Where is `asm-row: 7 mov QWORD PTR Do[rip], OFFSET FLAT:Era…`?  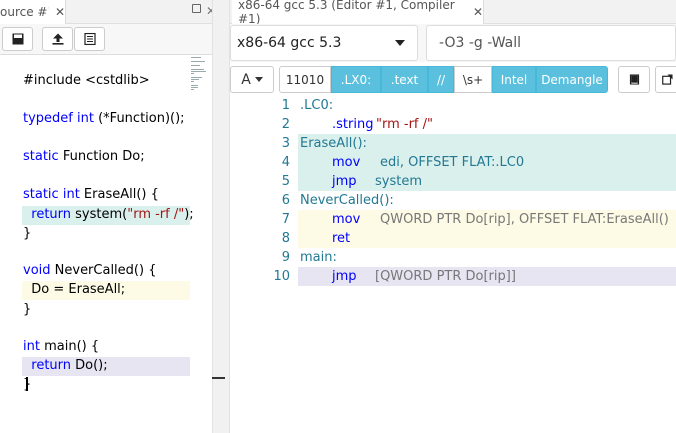 asm-row: 7 mov QWORD PTR Do[rip], OFFSET FLAT:Era… is located at coordinates (453, 219).